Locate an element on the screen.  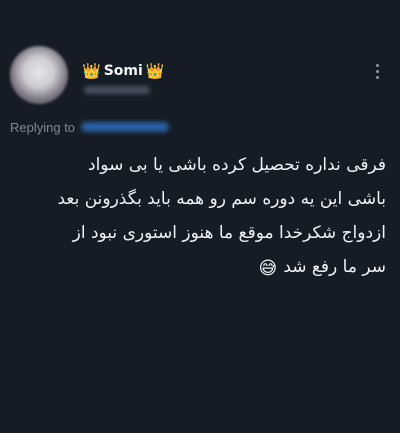
reply-target-link-redacted is located at coordinates (125, 127).